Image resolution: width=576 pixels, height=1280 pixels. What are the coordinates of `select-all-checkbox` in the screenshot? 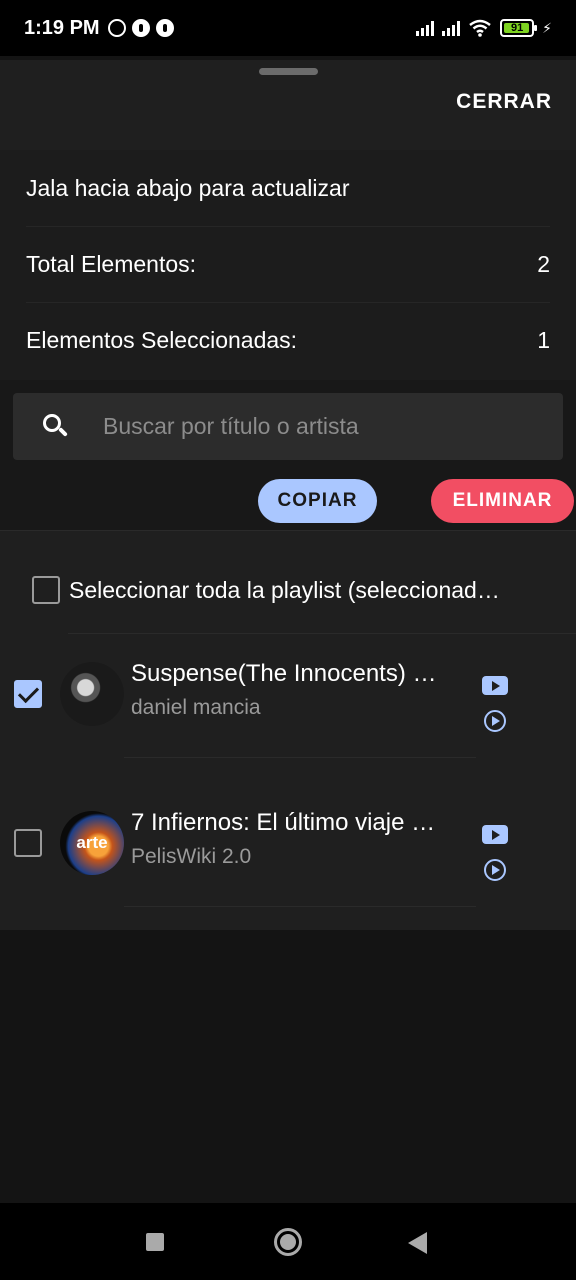 It's located at (46, 590).